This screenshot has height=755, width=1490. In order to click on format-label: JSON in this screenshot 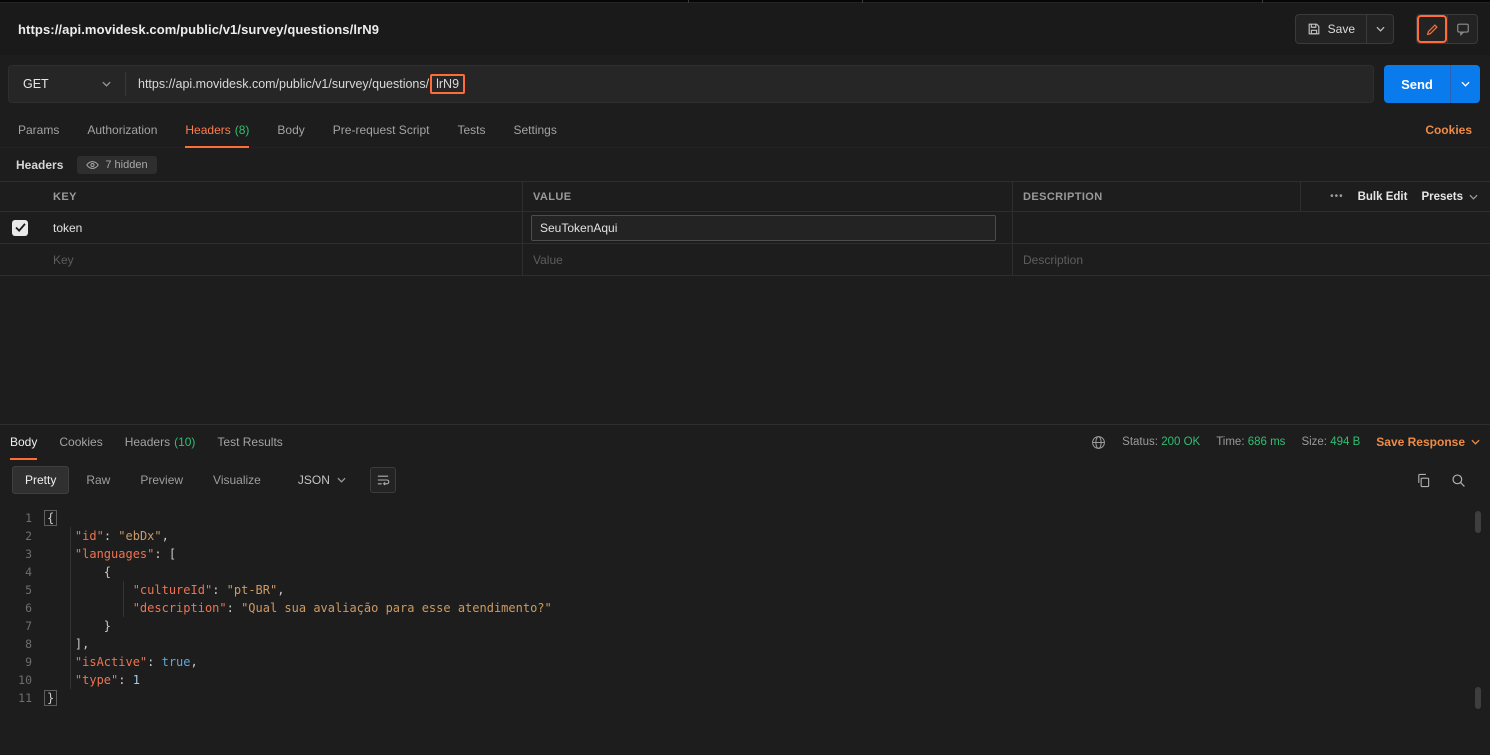, I will do `click(313, 480)`.